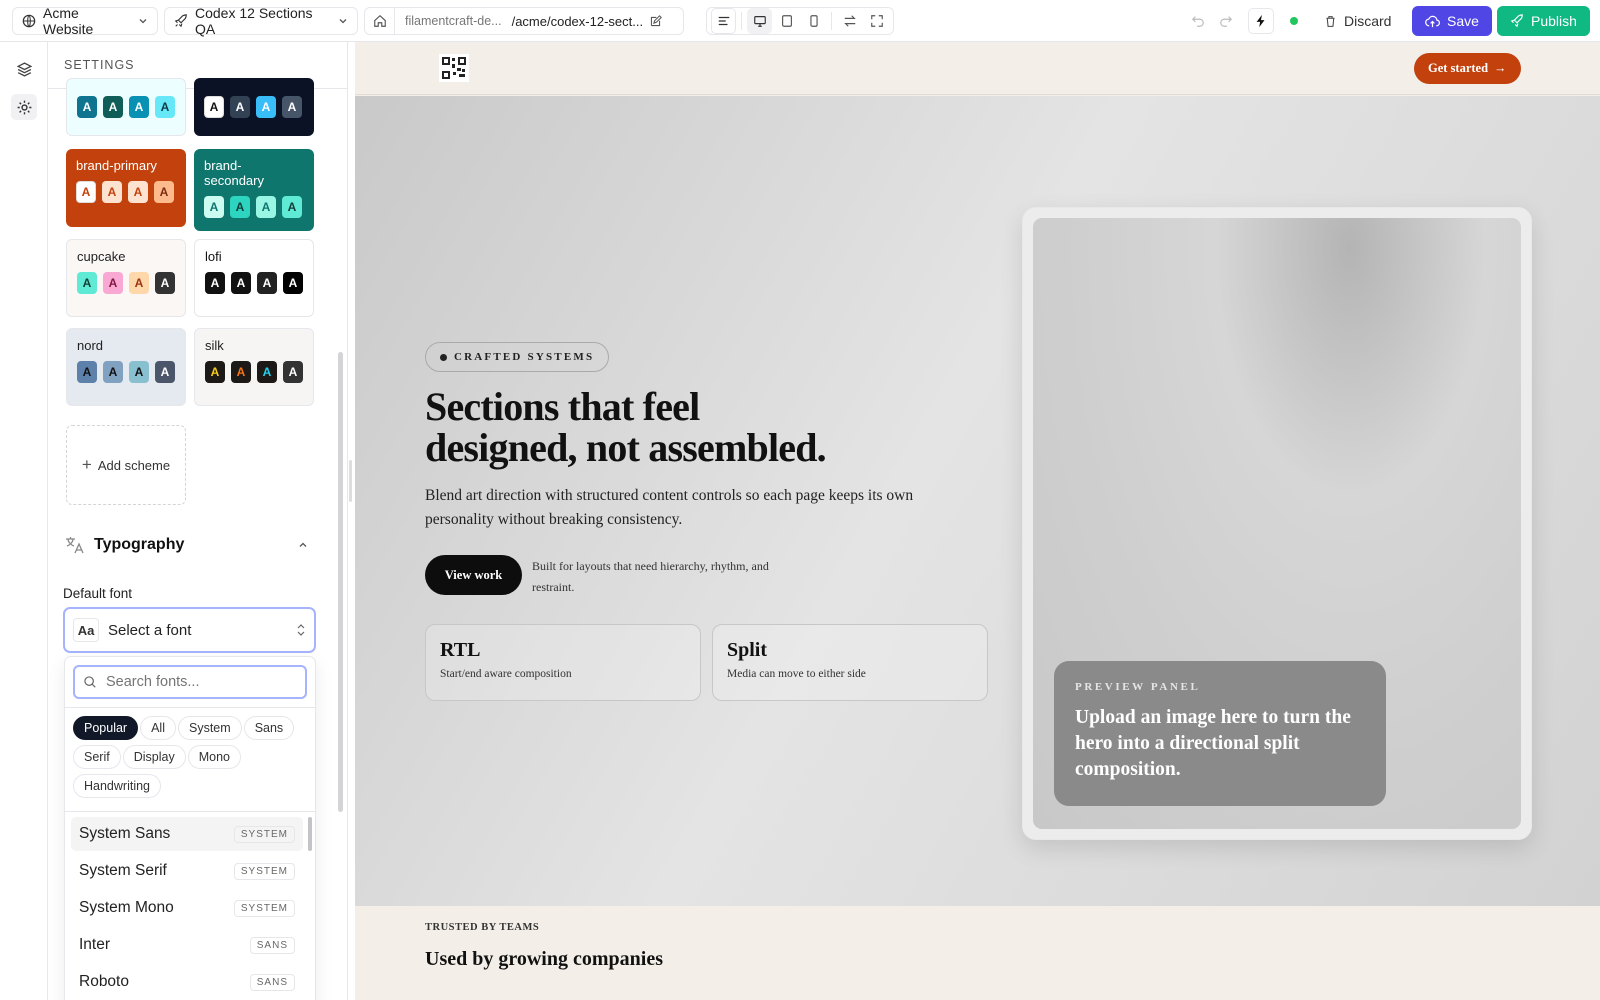 The height and width of the screenshot is (1000, 1600). What do you see at coordinates (189, 630) in the screenshot?
I see `font-select: Aa Select a font` at bounding box center [189, 630].